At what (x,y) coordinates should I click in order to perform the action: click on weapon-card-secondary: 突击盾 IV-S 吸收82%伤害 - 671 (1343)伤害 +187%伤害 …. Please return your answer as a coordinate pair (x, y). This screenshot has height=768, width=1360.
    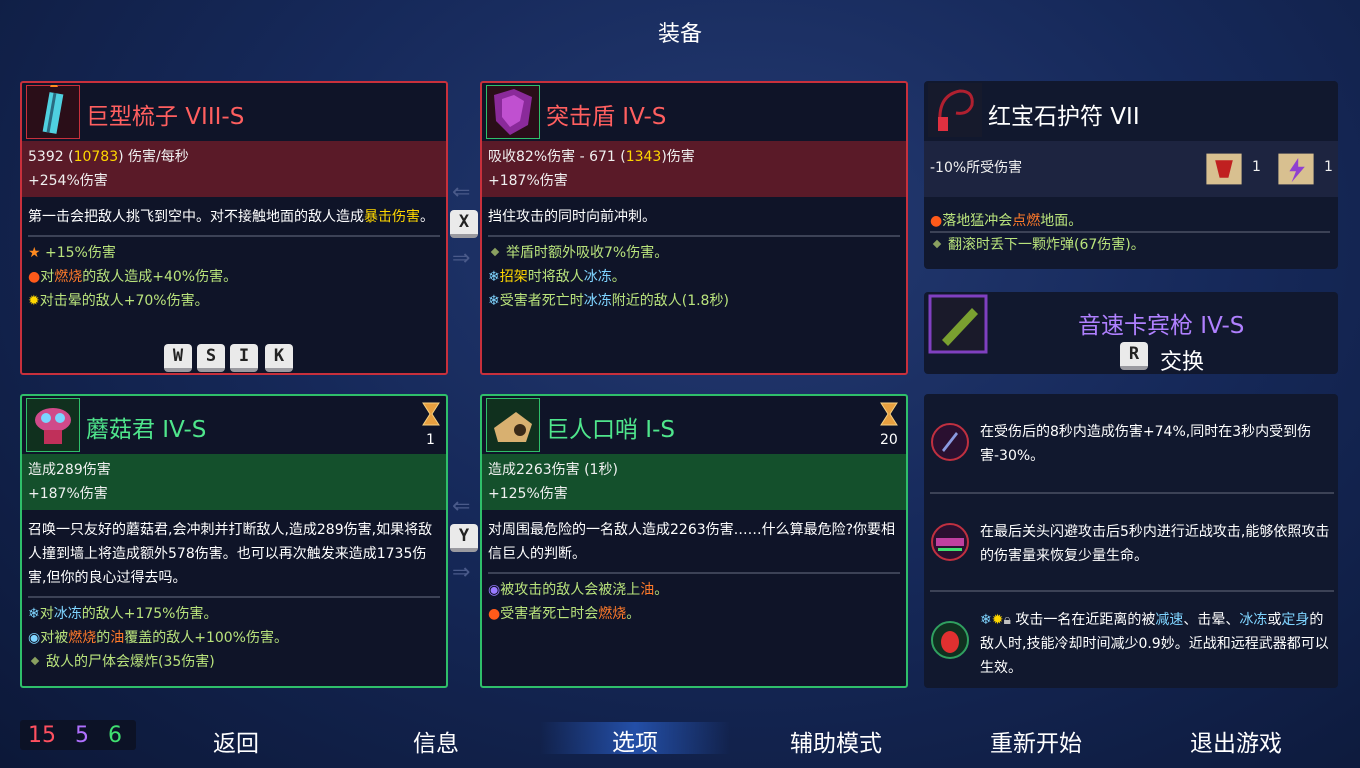
    Looking at the image, I should click on (694, 228).